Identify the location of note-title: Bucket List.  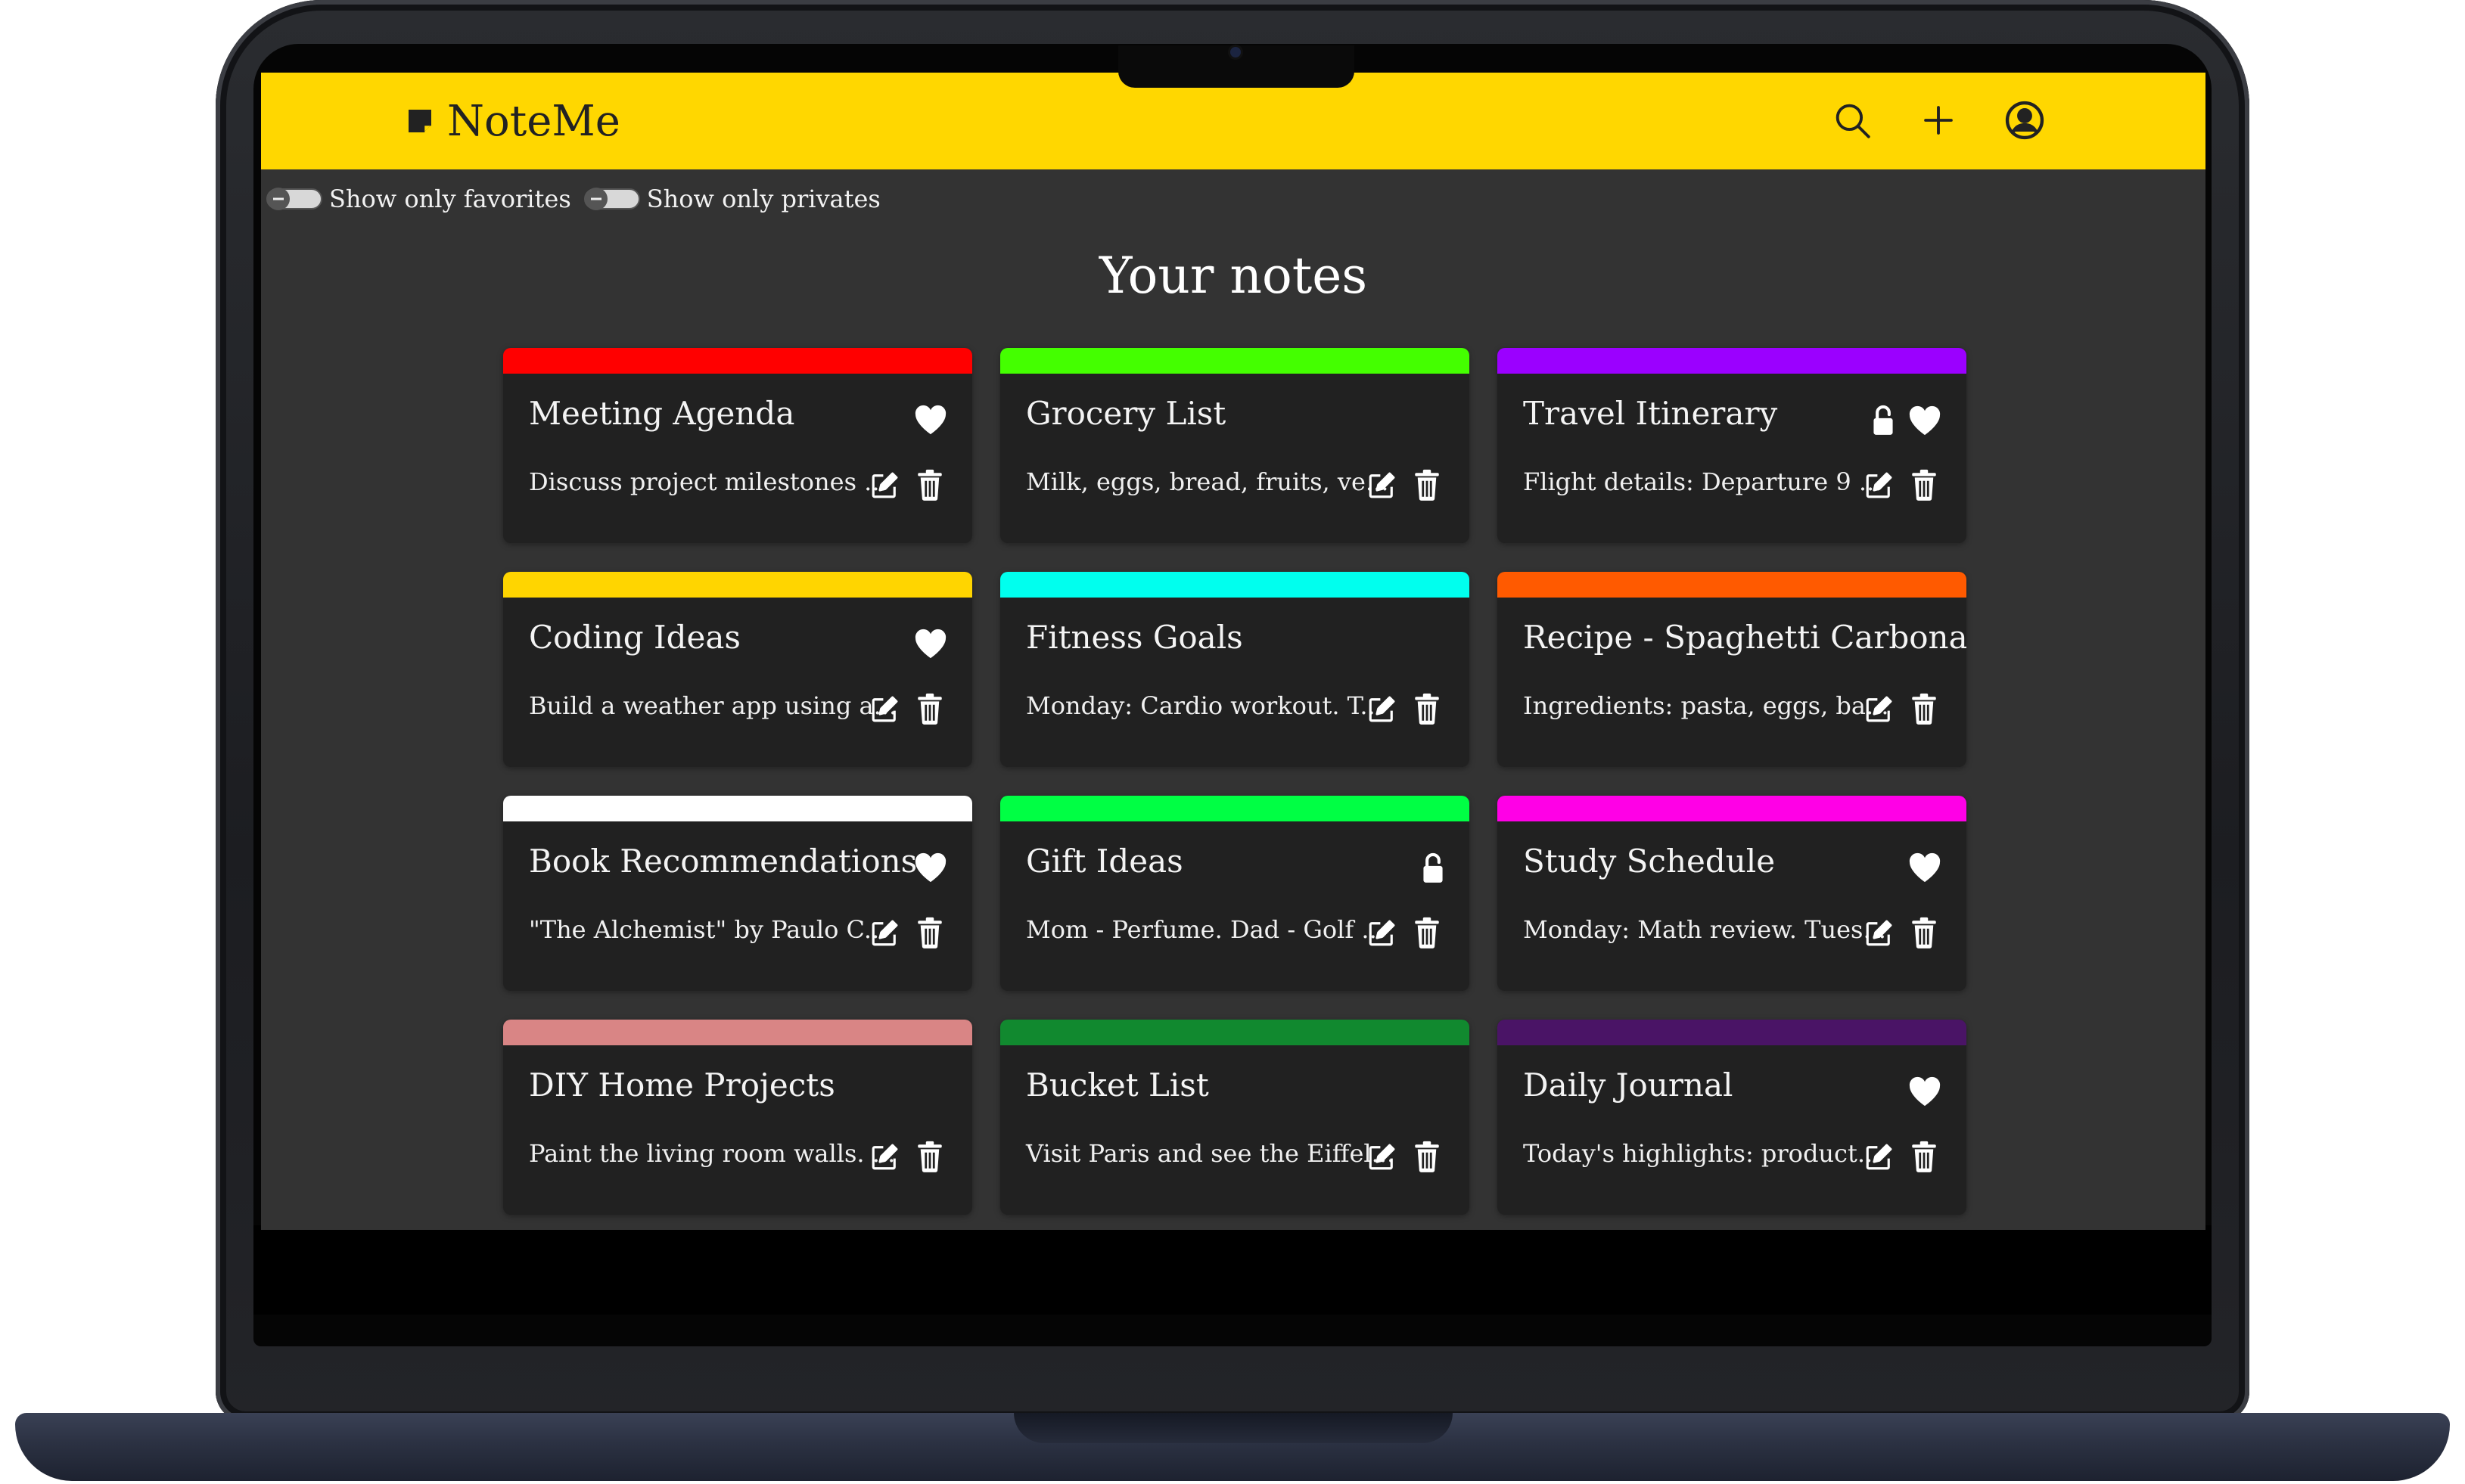
(1117, 1085).